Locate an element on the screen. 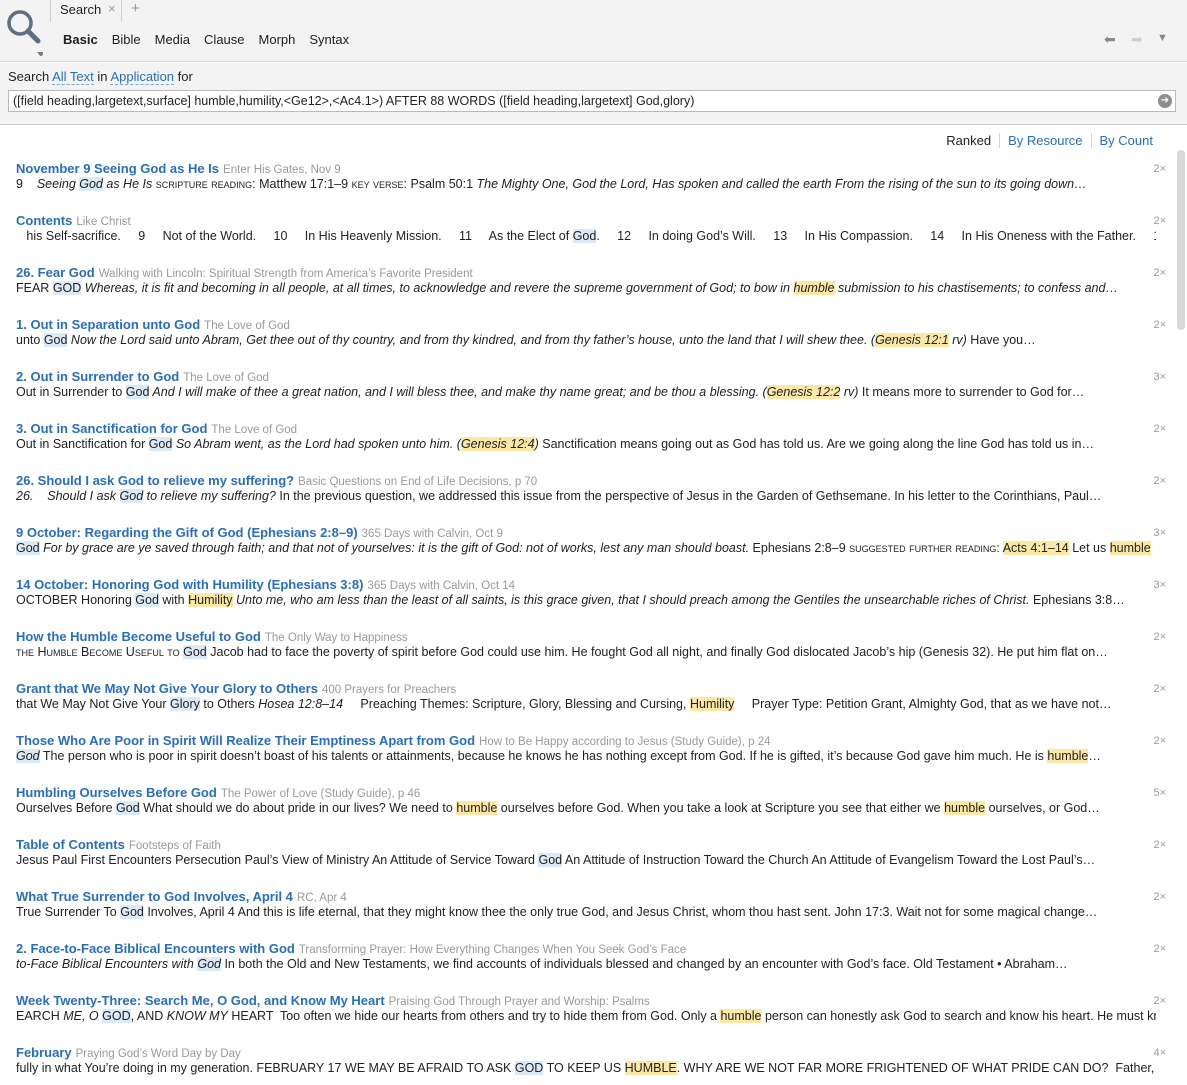 The image size is (1187, 1085). chevron-down-icon: ▼ is located at coordinates (1162, 38).